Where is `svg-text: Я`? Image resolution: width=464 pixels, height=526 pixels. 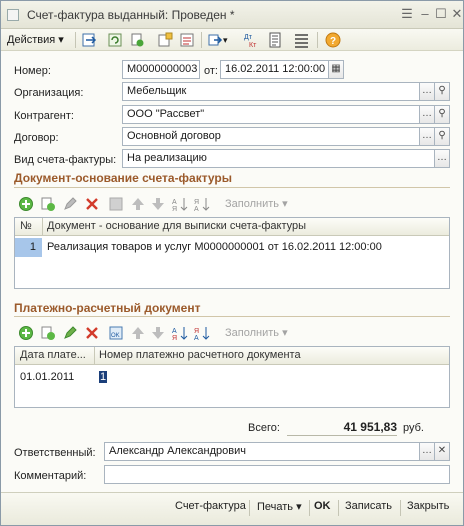 svg-text: Я is located at coordinates (196, 331).